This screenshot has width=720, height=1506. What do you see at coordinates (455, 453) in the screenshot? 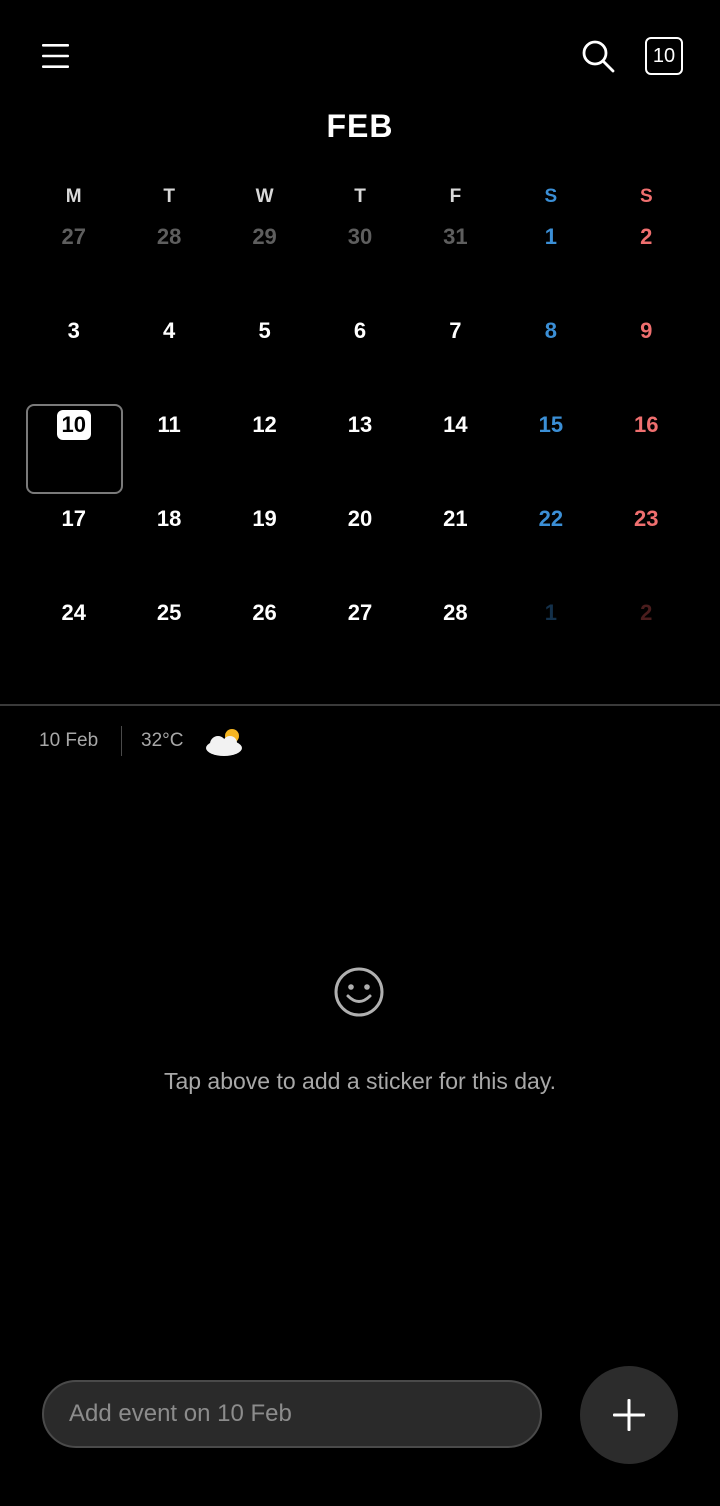
I see `day-cell: 14` at bounding box center [455, 453].